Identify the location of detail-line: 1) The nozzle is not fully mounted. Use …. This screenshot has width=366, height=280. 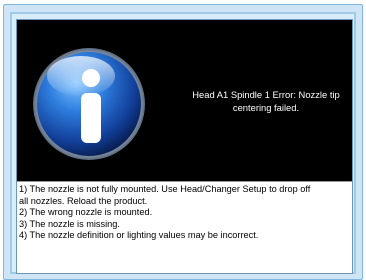
(165, 189).